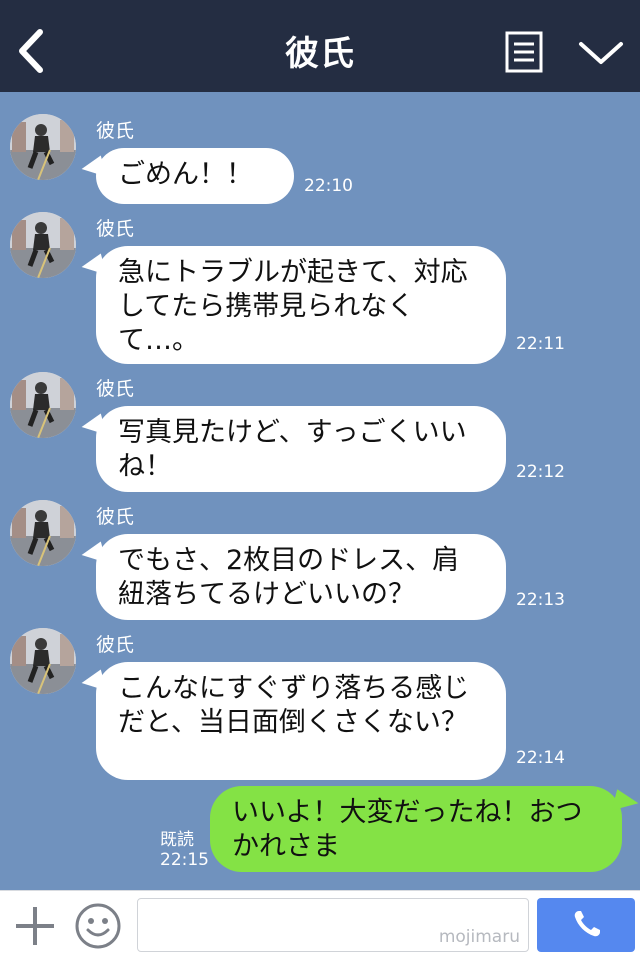 The width and height of the screenshot is (640, 961). Describe the element at coordinates (540, 472) in the screenshot. I see `message-time: 22:12` at that location.